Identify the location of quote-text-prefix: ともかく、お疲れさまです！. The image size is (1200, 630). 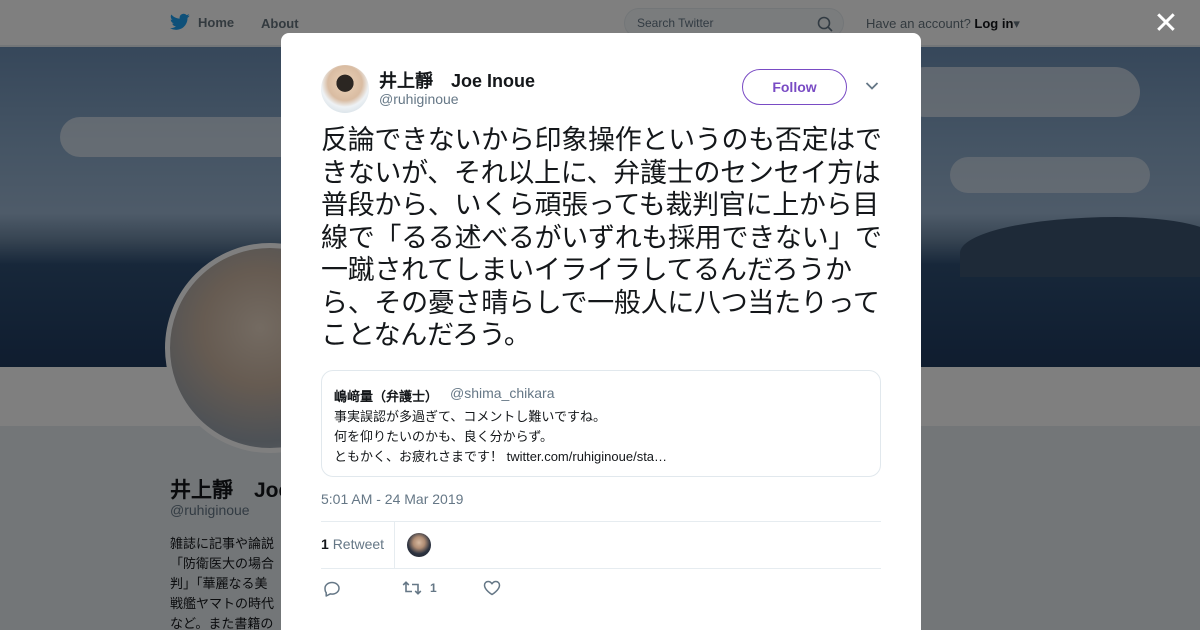
(420, 456).